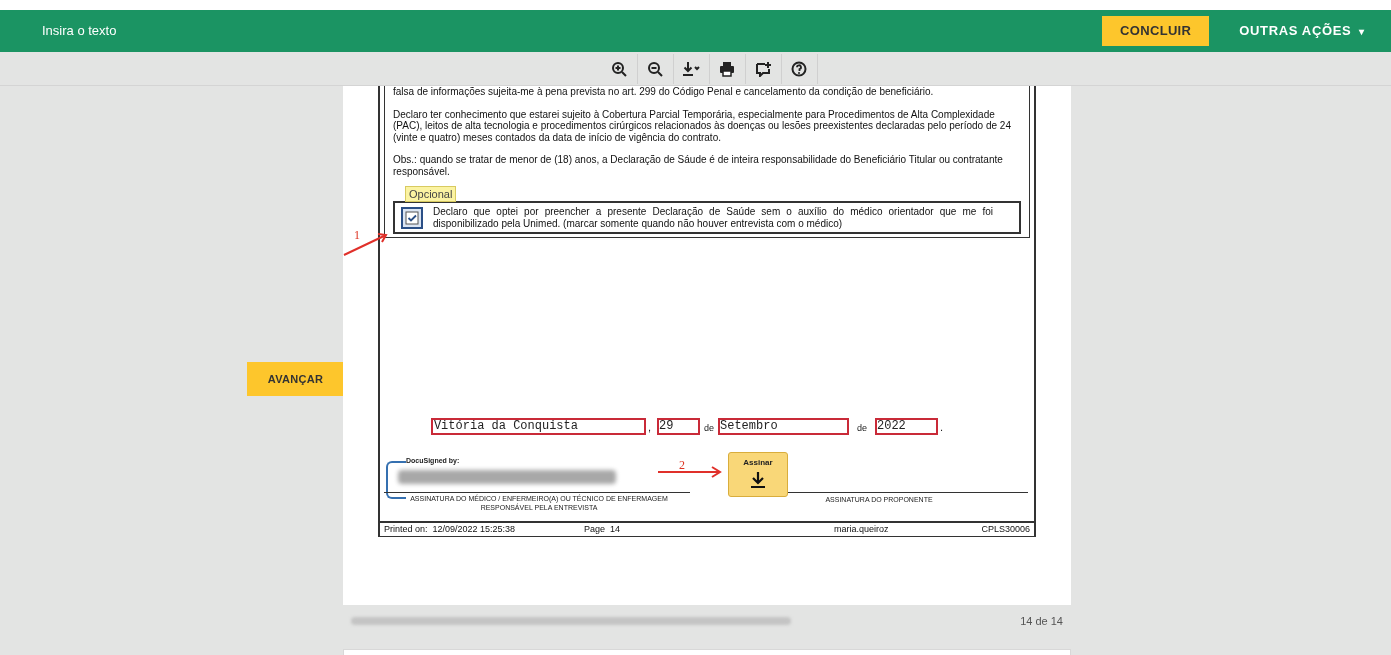  Describe the element at coordinates (698, 165) in the screenshot. I see `declaration-paragraph: Obs.: quando se tratar de menor de (18) anos, a Declaração de Sáude é de inteira responsabilidade do Beneficiário Titular ou contratante responsável.` at that location.